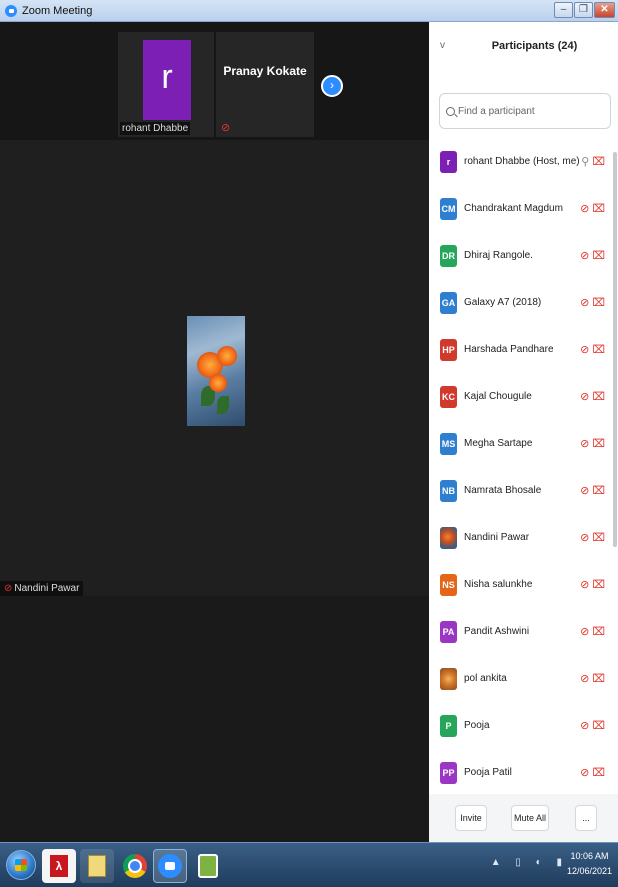  Describe the element at coordinates (523, 678) in the screenshot. I see `participant-row: pol ankita ⊘⌧` at that location.